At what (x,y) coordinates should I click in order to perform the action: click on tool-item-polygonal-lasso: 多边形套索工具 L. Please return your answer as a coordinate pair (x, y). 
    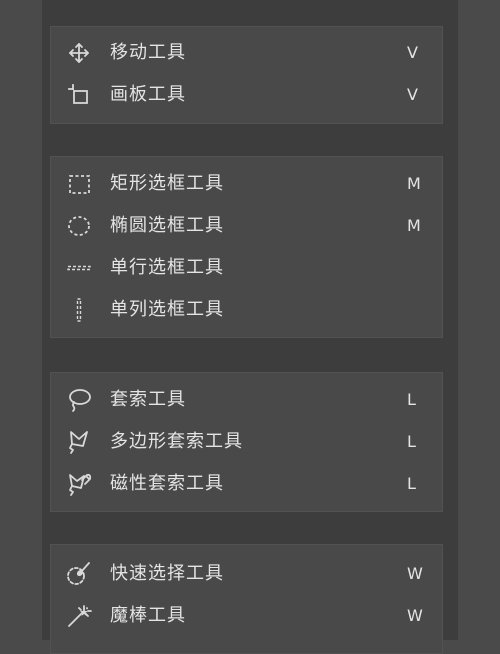
    Looking at the image, I should click on (246, 442).